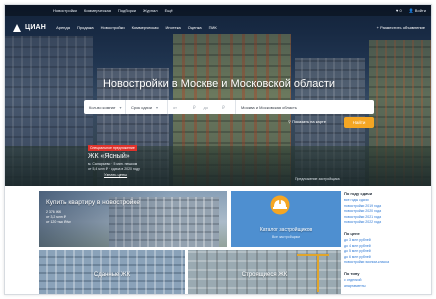  I want to click on promo-badge: Специальное предложение, so click(112, 148).